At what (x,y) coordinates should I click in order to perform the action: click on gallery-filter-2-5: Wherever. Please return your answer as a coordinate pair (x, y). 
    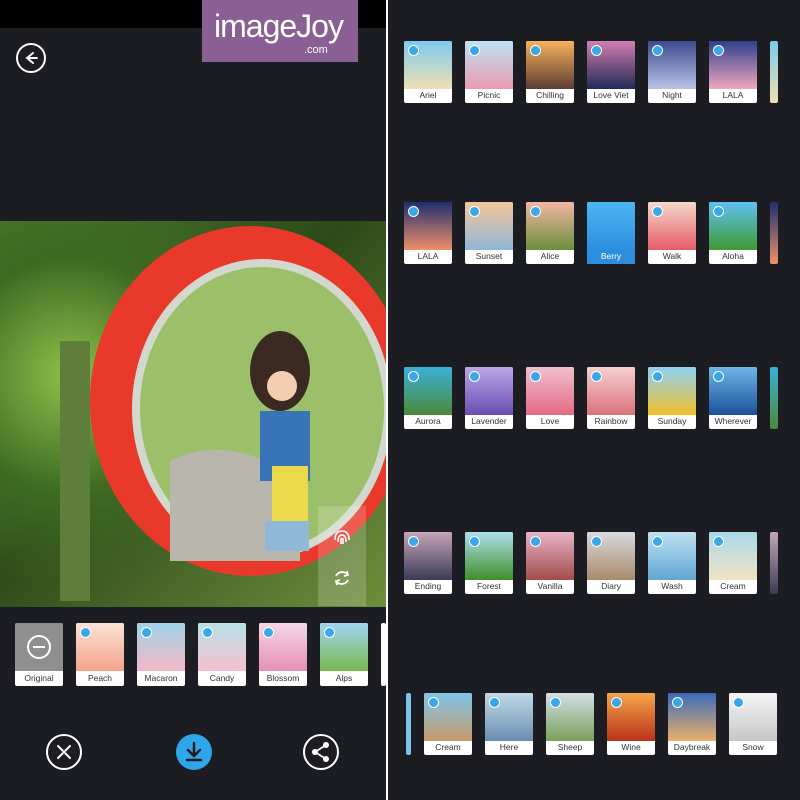
    Looking at the image, I should click on (733, 398).